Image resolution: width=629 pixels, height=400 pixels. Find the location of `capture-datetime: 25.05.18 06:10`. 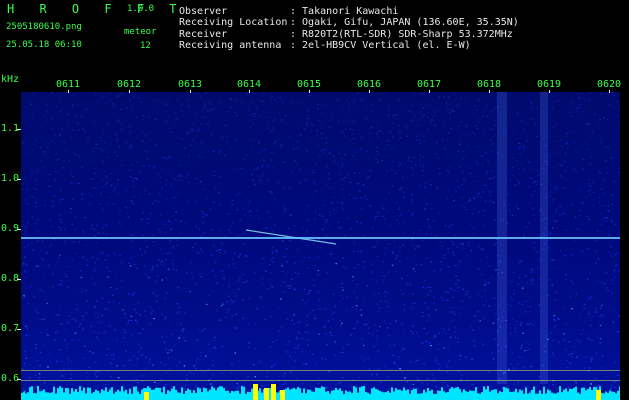

capture-datetime: 25.05.18 06:10 is located at coordinates (44, 45).